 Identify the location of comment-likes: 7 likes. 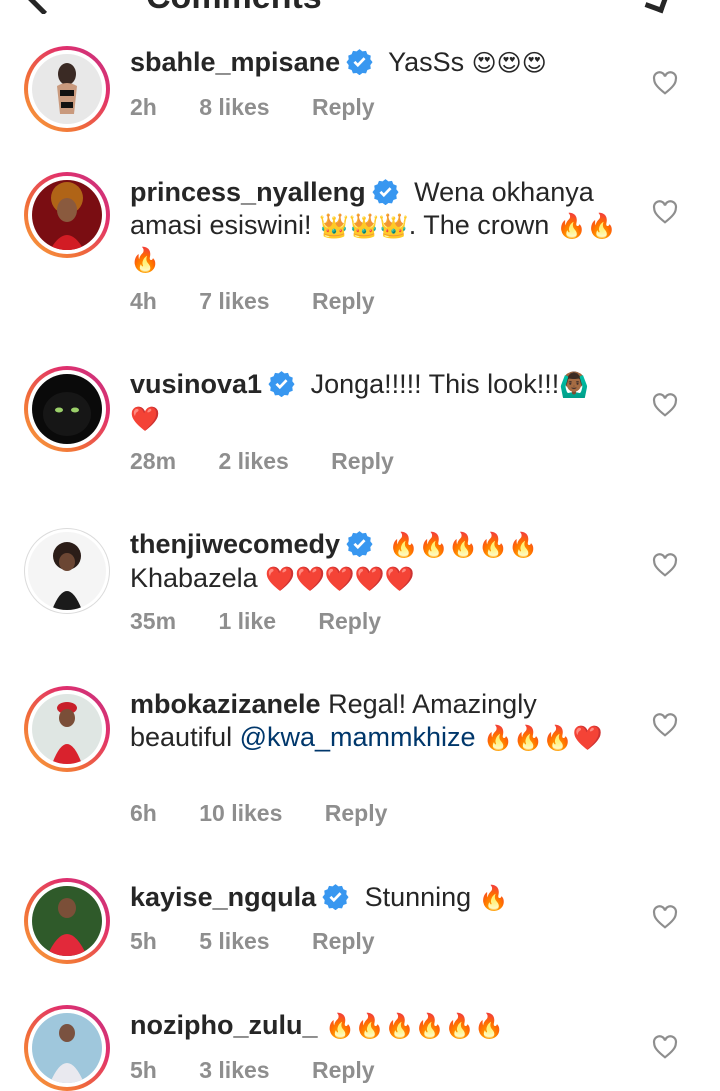
(234, 301).